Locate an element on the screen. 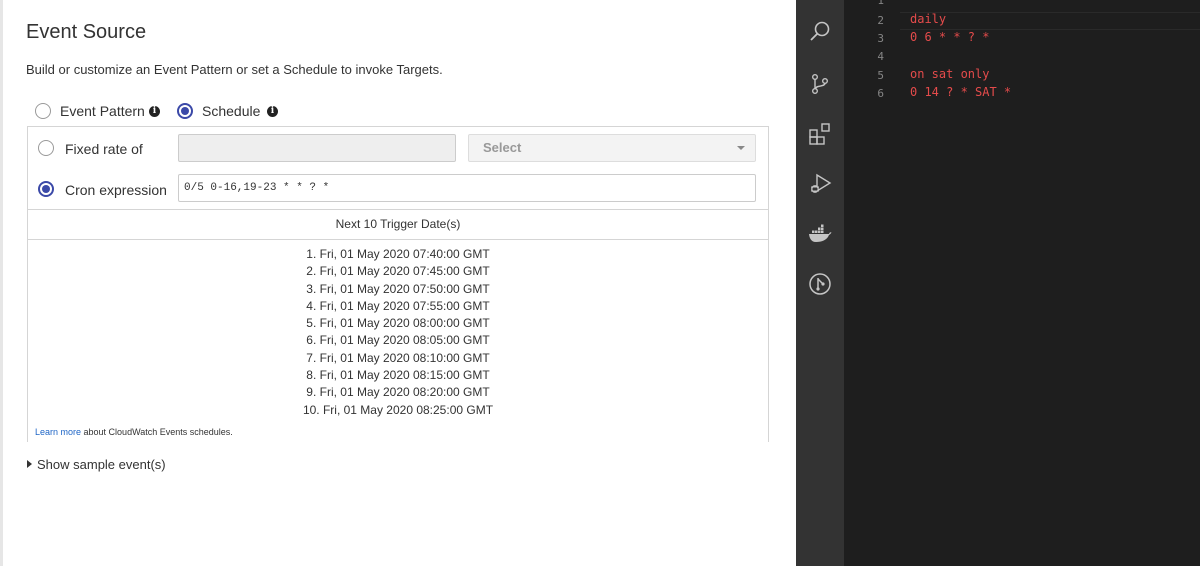 The image size is (1200, 566). line-number: 3 is located at coordinates (880, 38).